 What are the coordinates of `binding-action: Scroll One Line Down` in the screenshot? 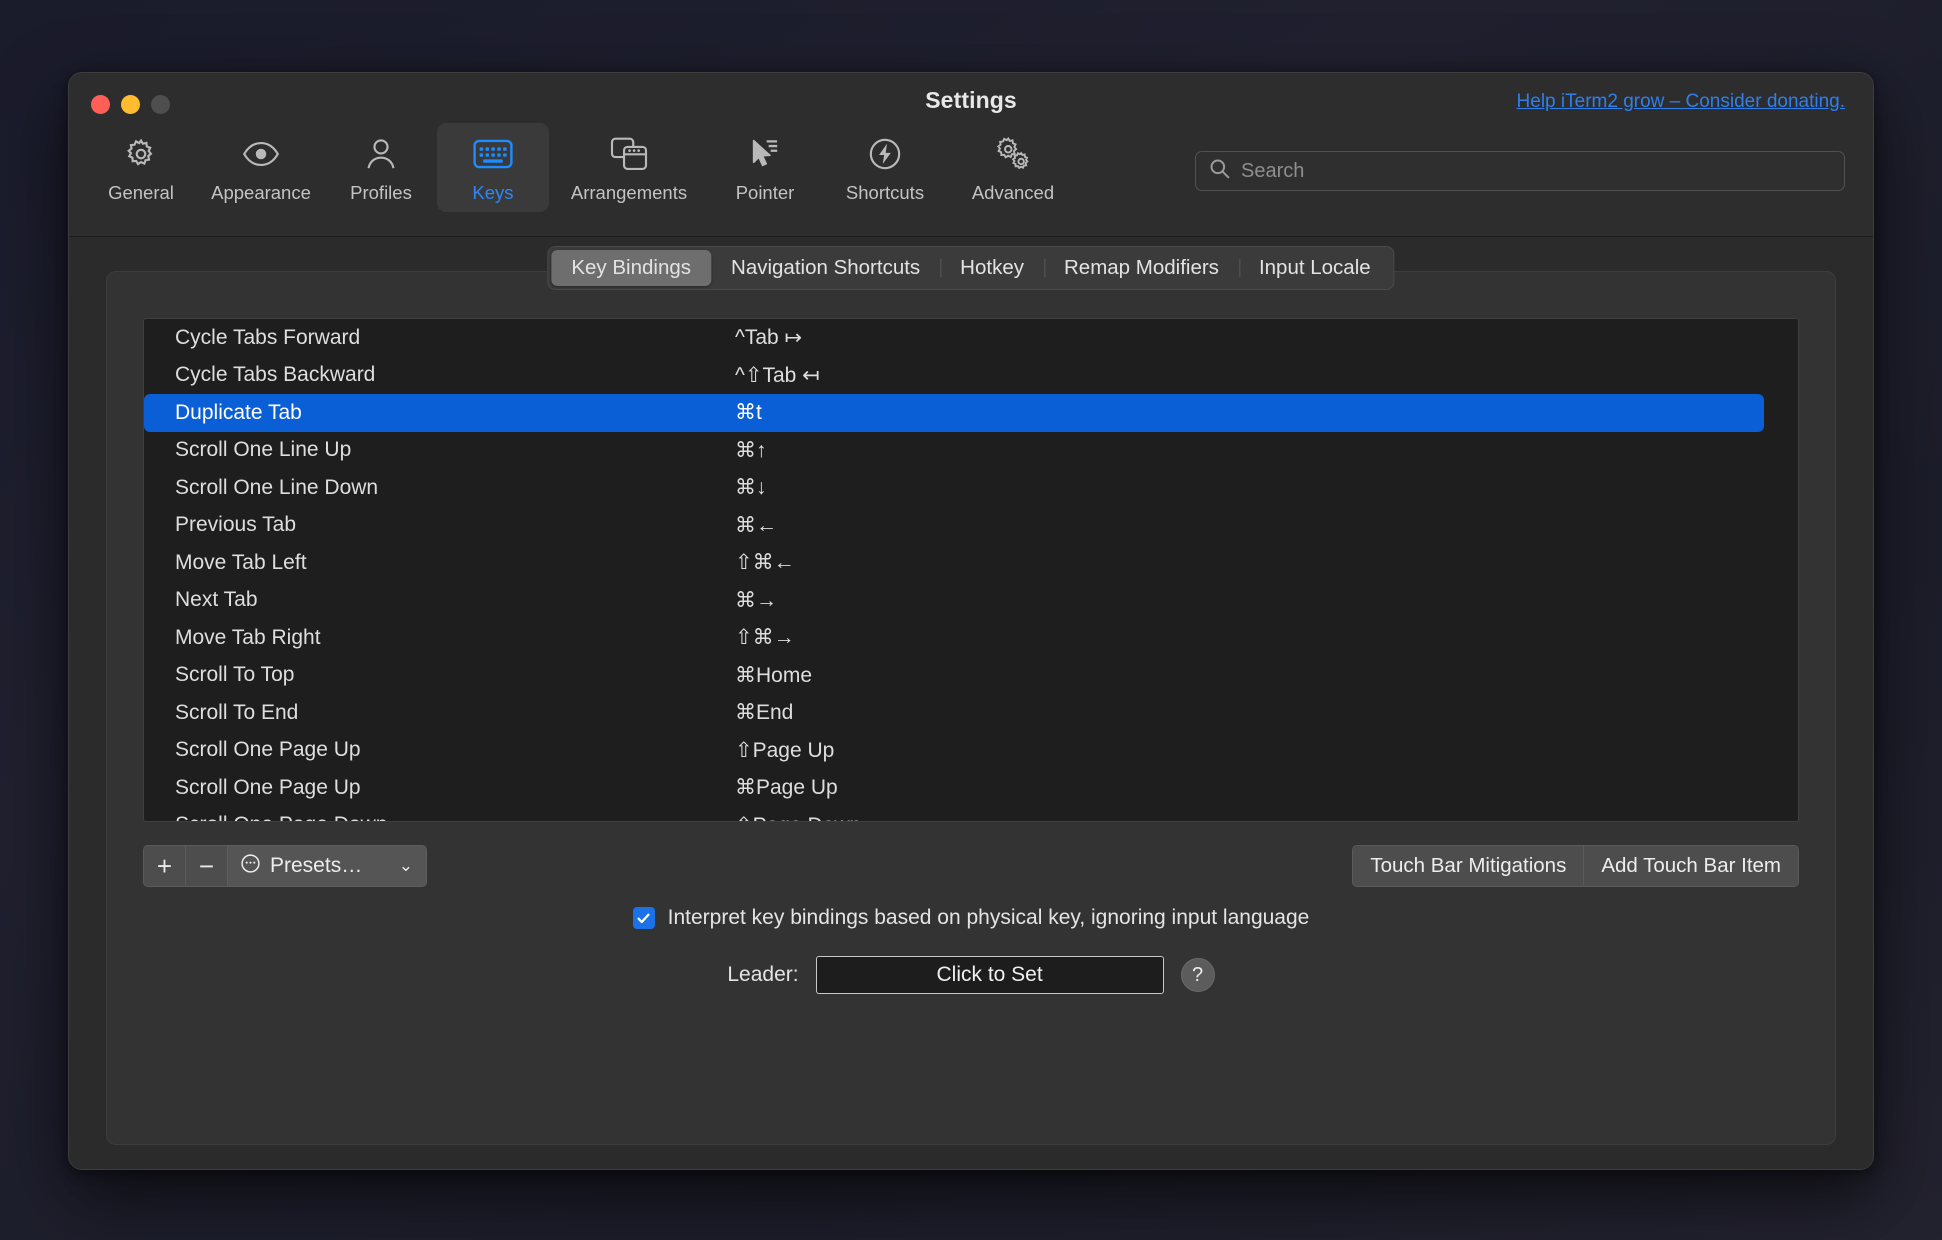 It's located at (277, 487).